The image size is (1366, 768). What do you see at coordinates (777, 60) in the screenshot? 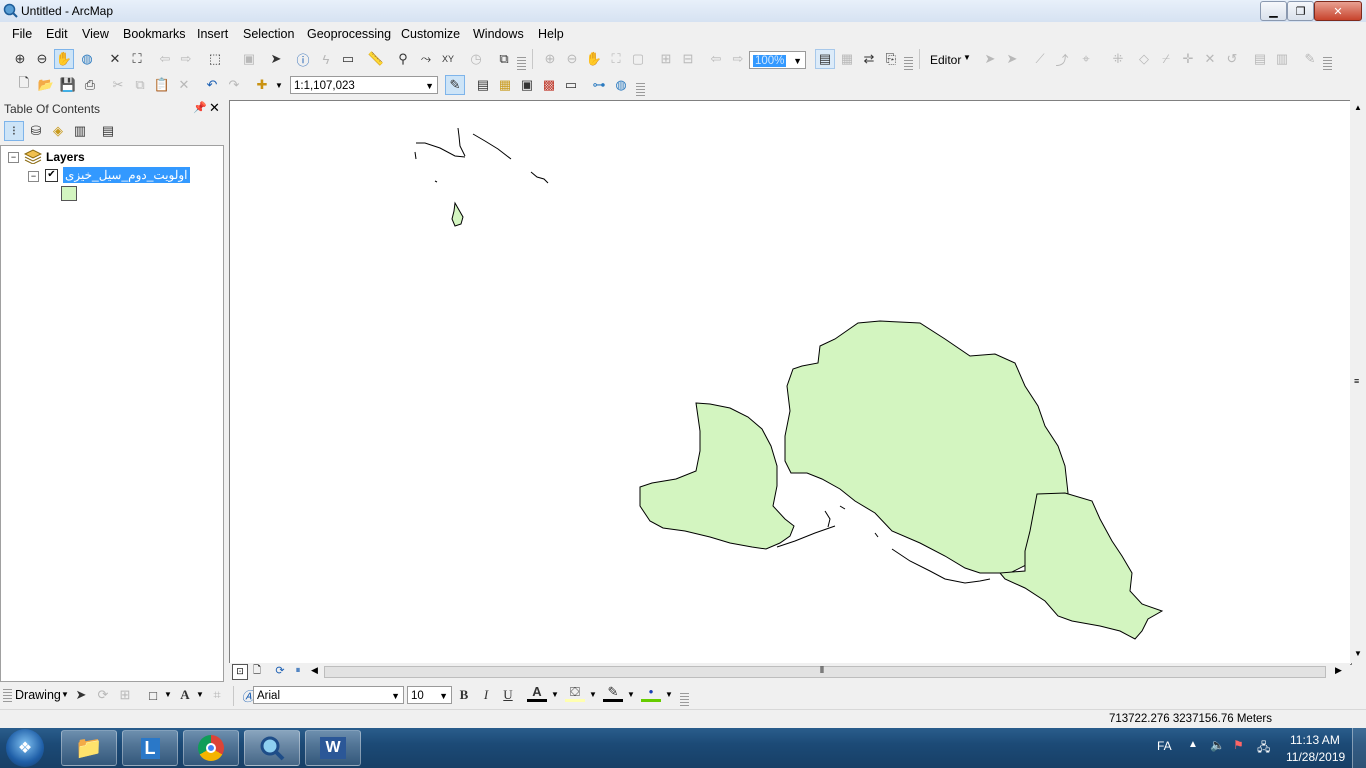
I see `zoom-percent-combo: 100% ▼` at bounding box center [777, 60].